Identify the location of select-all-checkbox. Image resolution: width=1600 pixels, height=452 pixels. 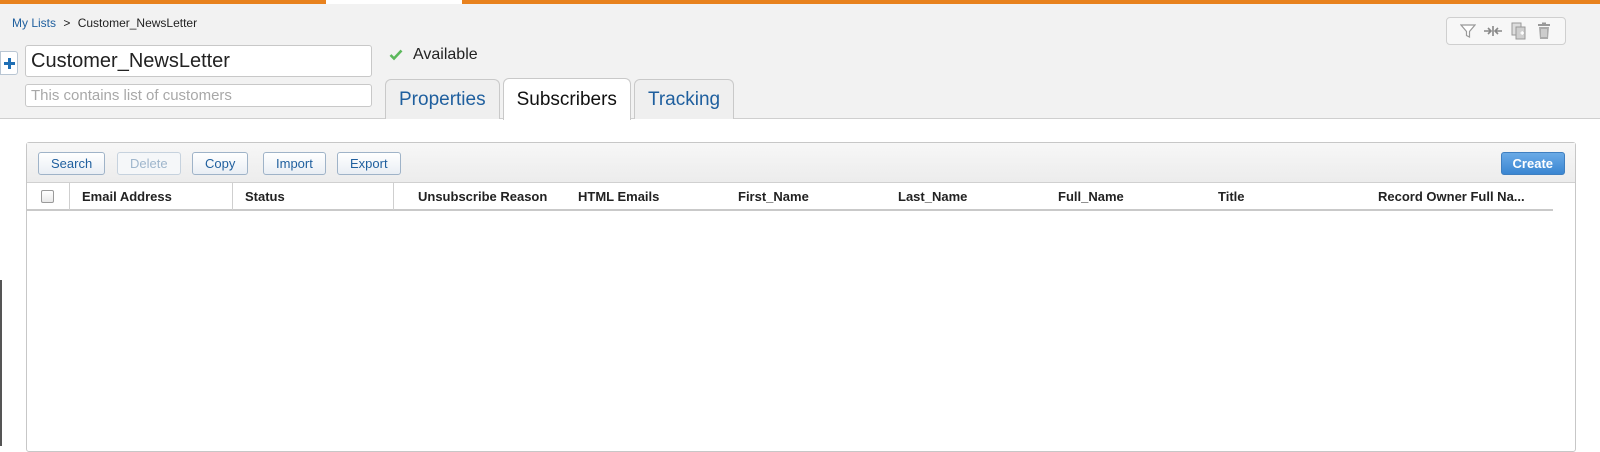
(47, 196).